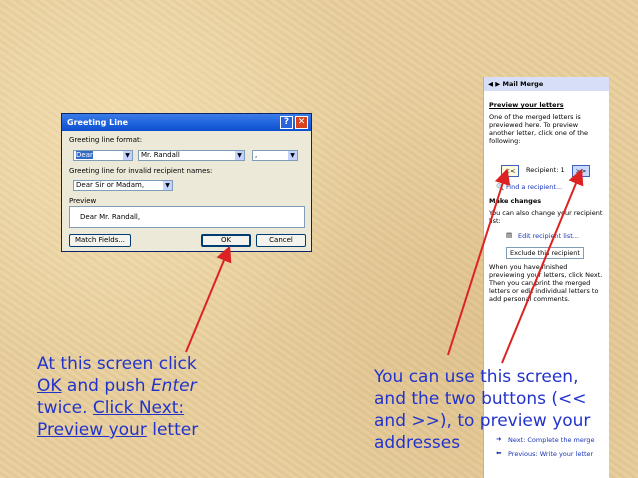 The height and width of the screenshot is (478, 638). I want to click on caption-click-next: Click Next:, so click(138, 408).